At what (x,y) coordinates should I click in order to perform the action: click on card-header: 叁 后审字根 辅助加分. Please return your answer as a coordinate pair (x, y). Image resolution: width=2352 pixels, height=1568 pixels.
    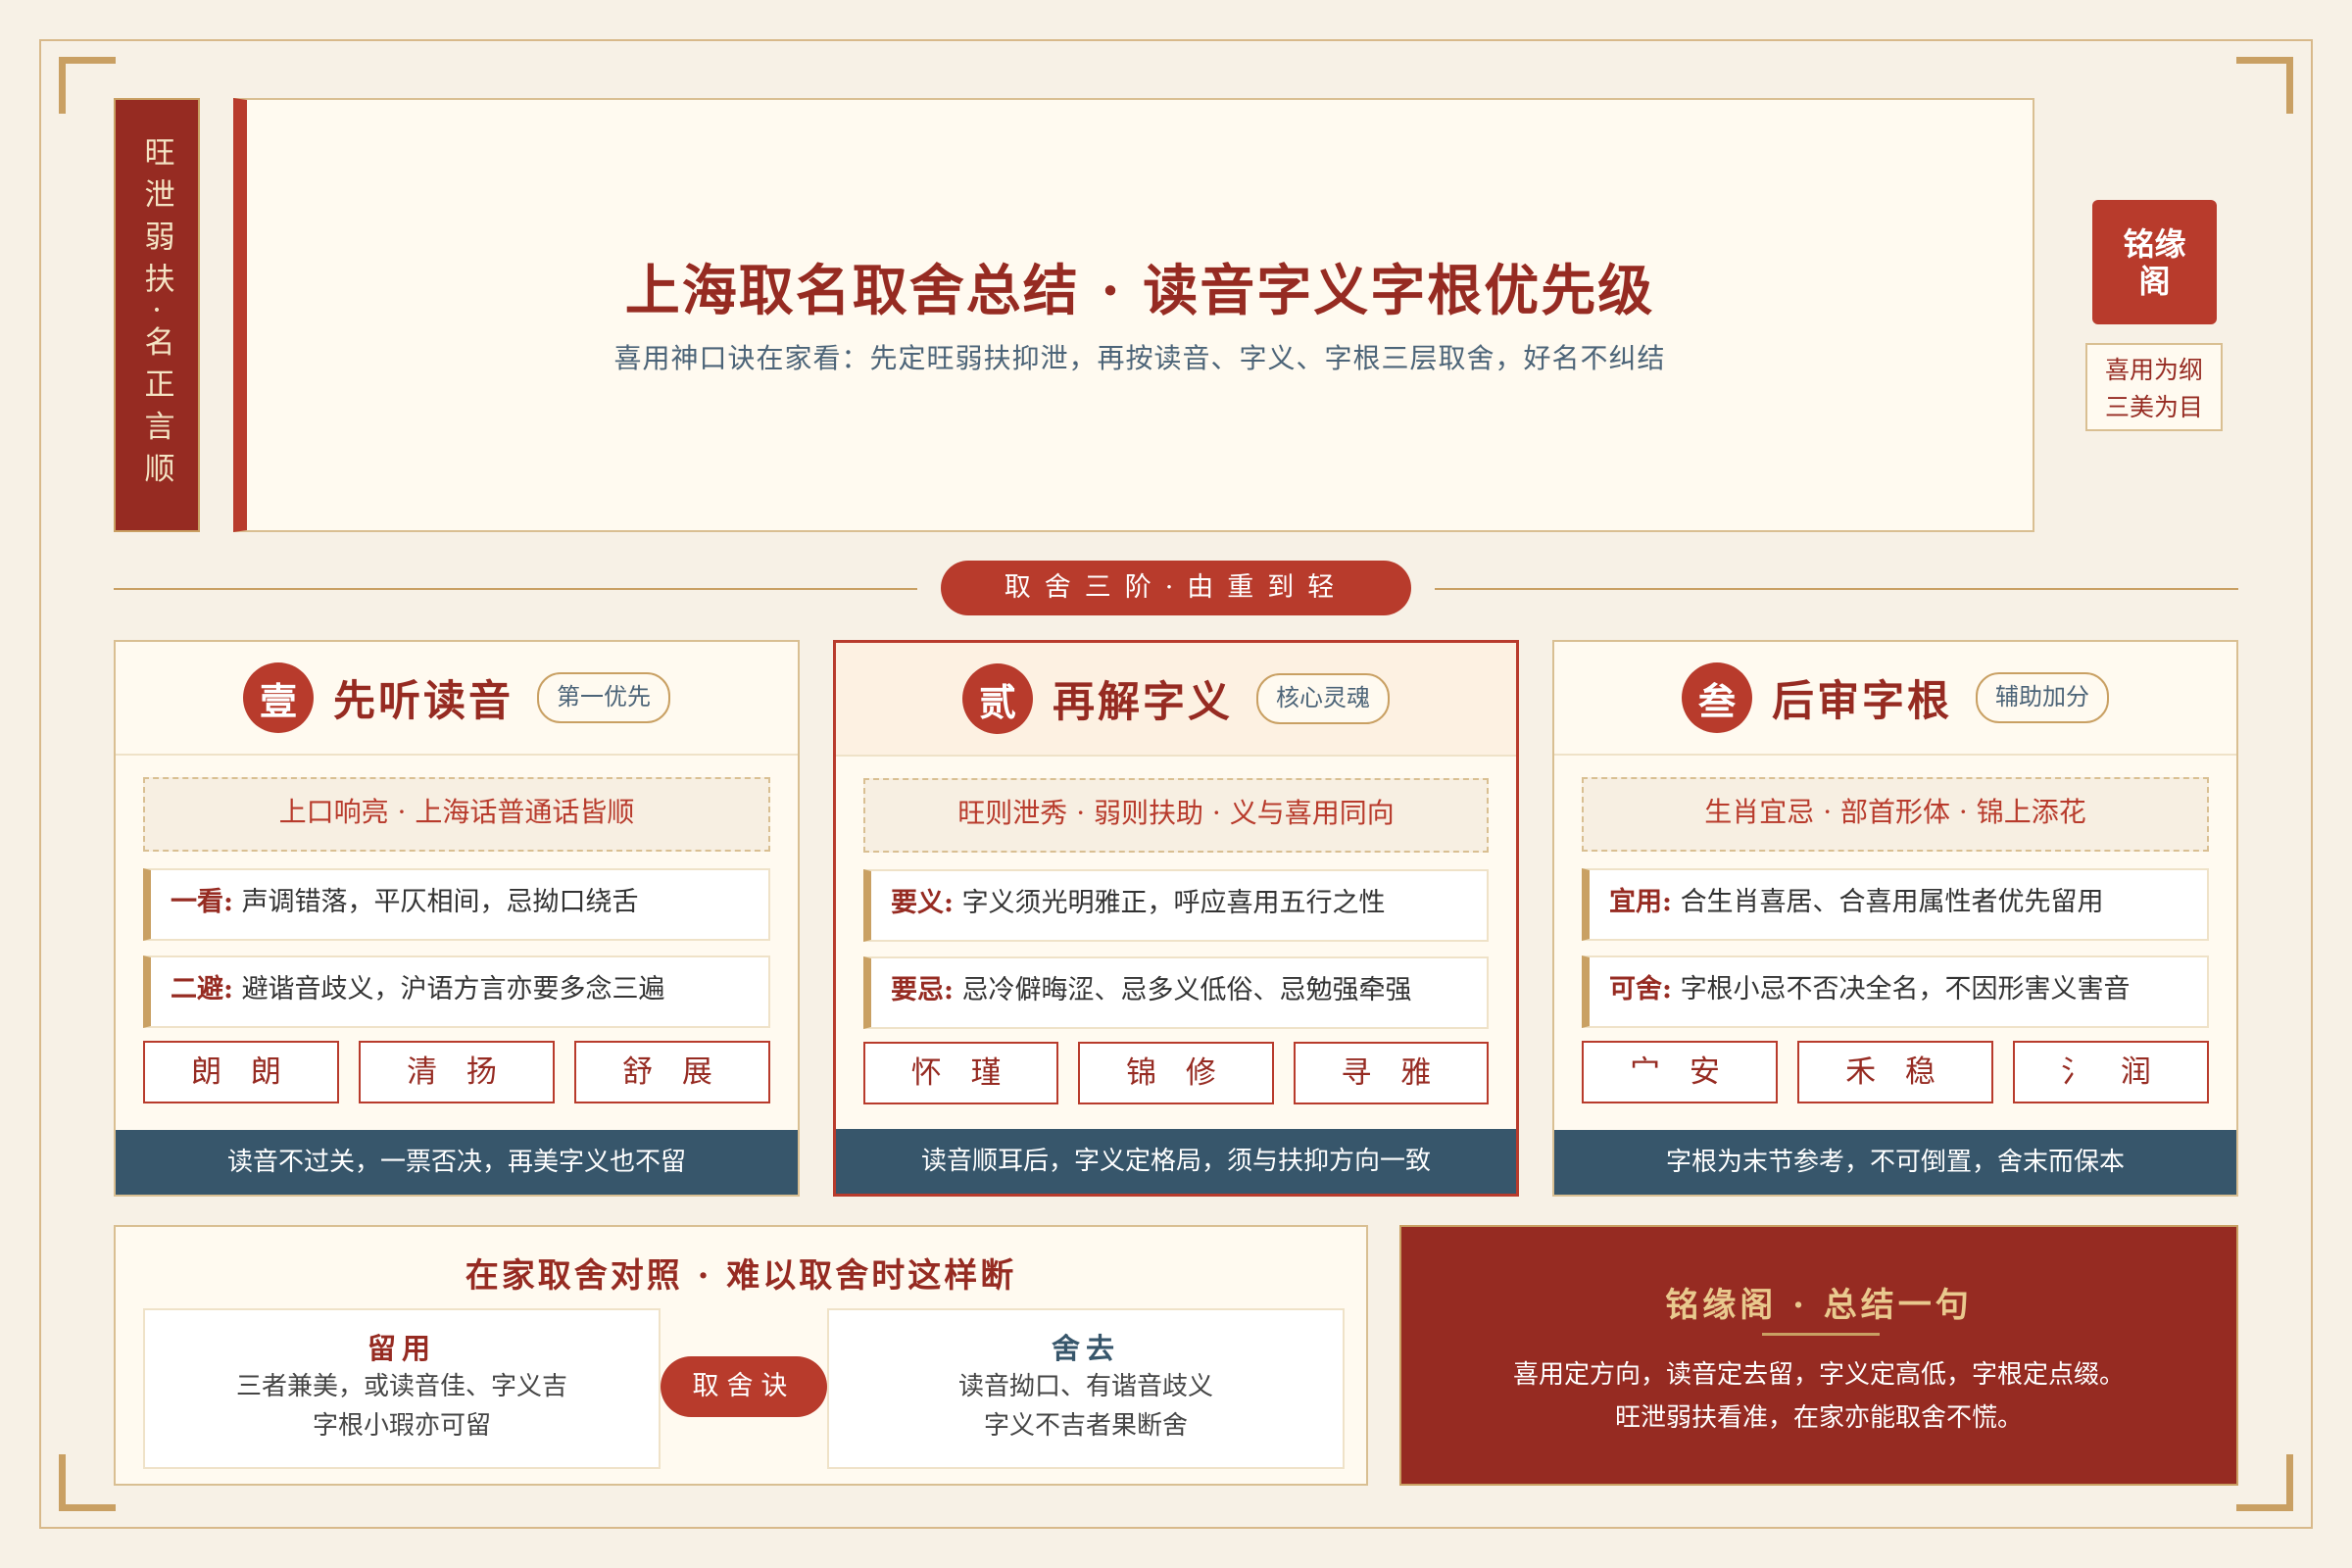
    Looking at the image, I should click on (1895, 699).